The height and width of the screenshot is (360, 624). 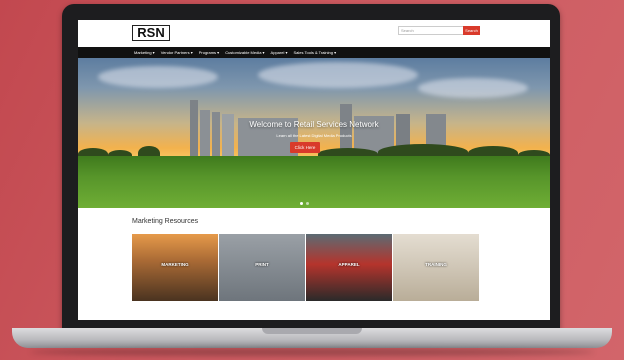 I want to click on section-title: Marketing Resources, so click(x=165, y=221).